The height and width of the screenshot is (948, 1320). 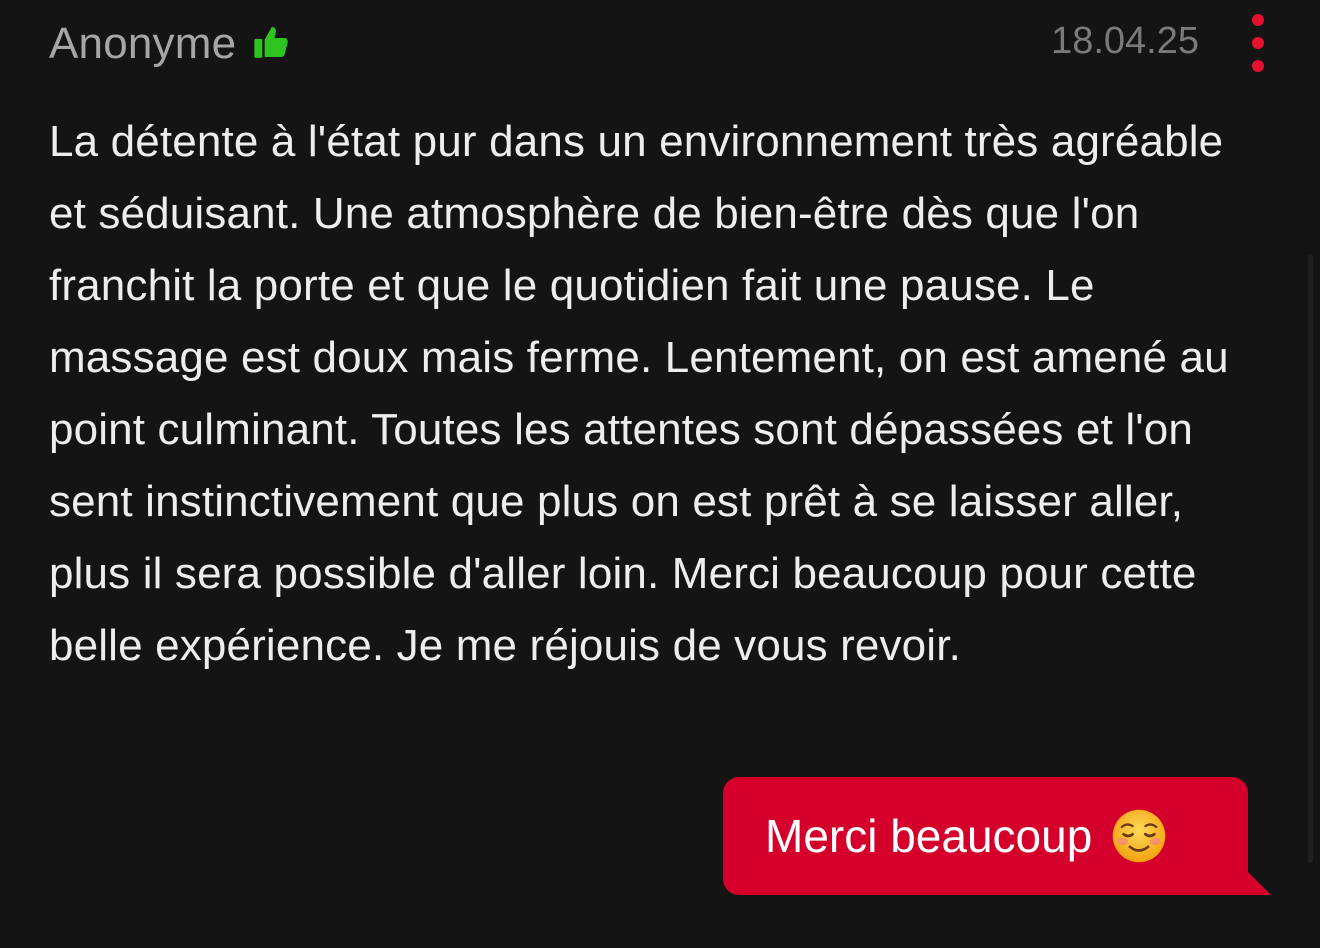 What do you see at coordinates (143, 43) in the screenshot?
I see `author-name: Anonyme` at bounding box center [143, 43].